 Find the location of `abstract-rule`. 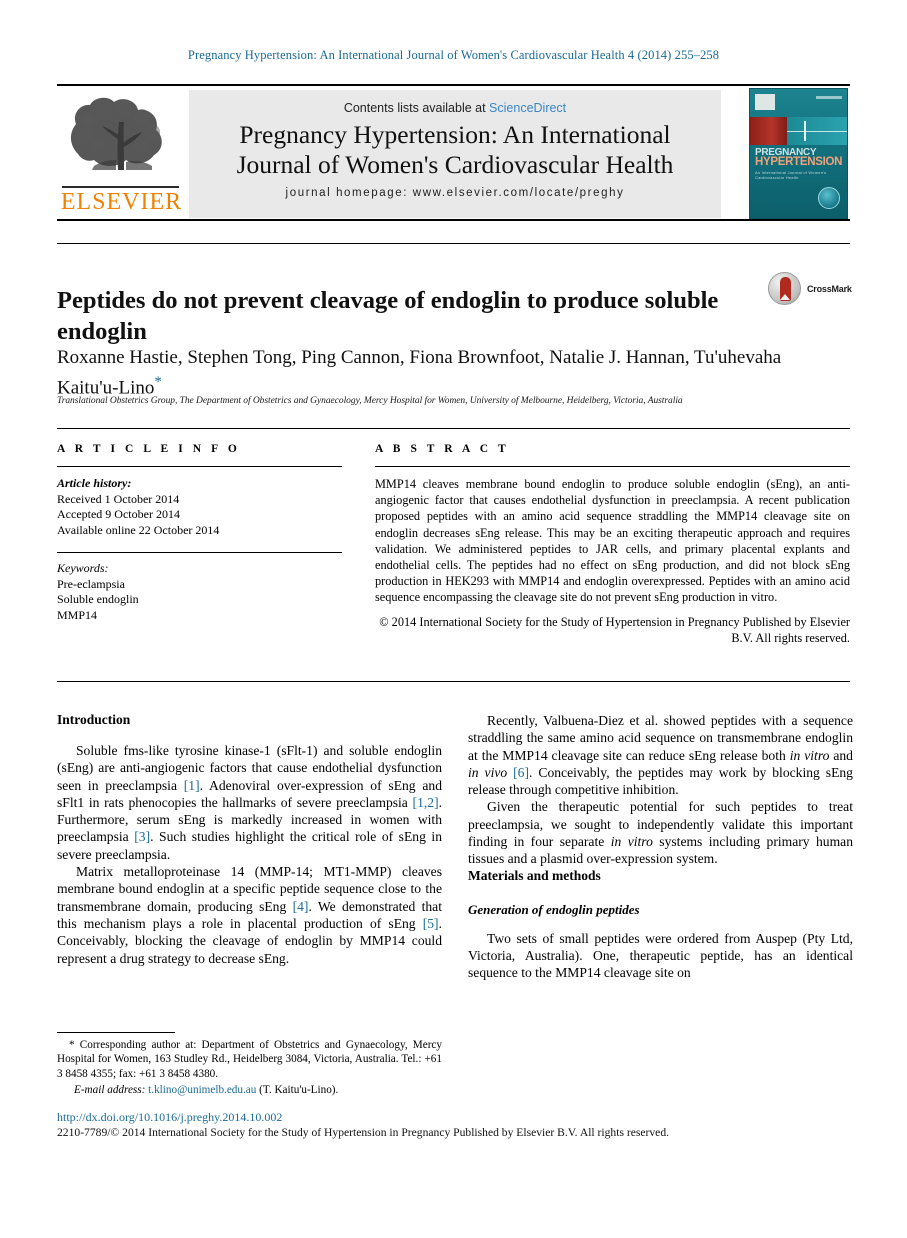

abstract-rule is located at coordinates (612, 466).